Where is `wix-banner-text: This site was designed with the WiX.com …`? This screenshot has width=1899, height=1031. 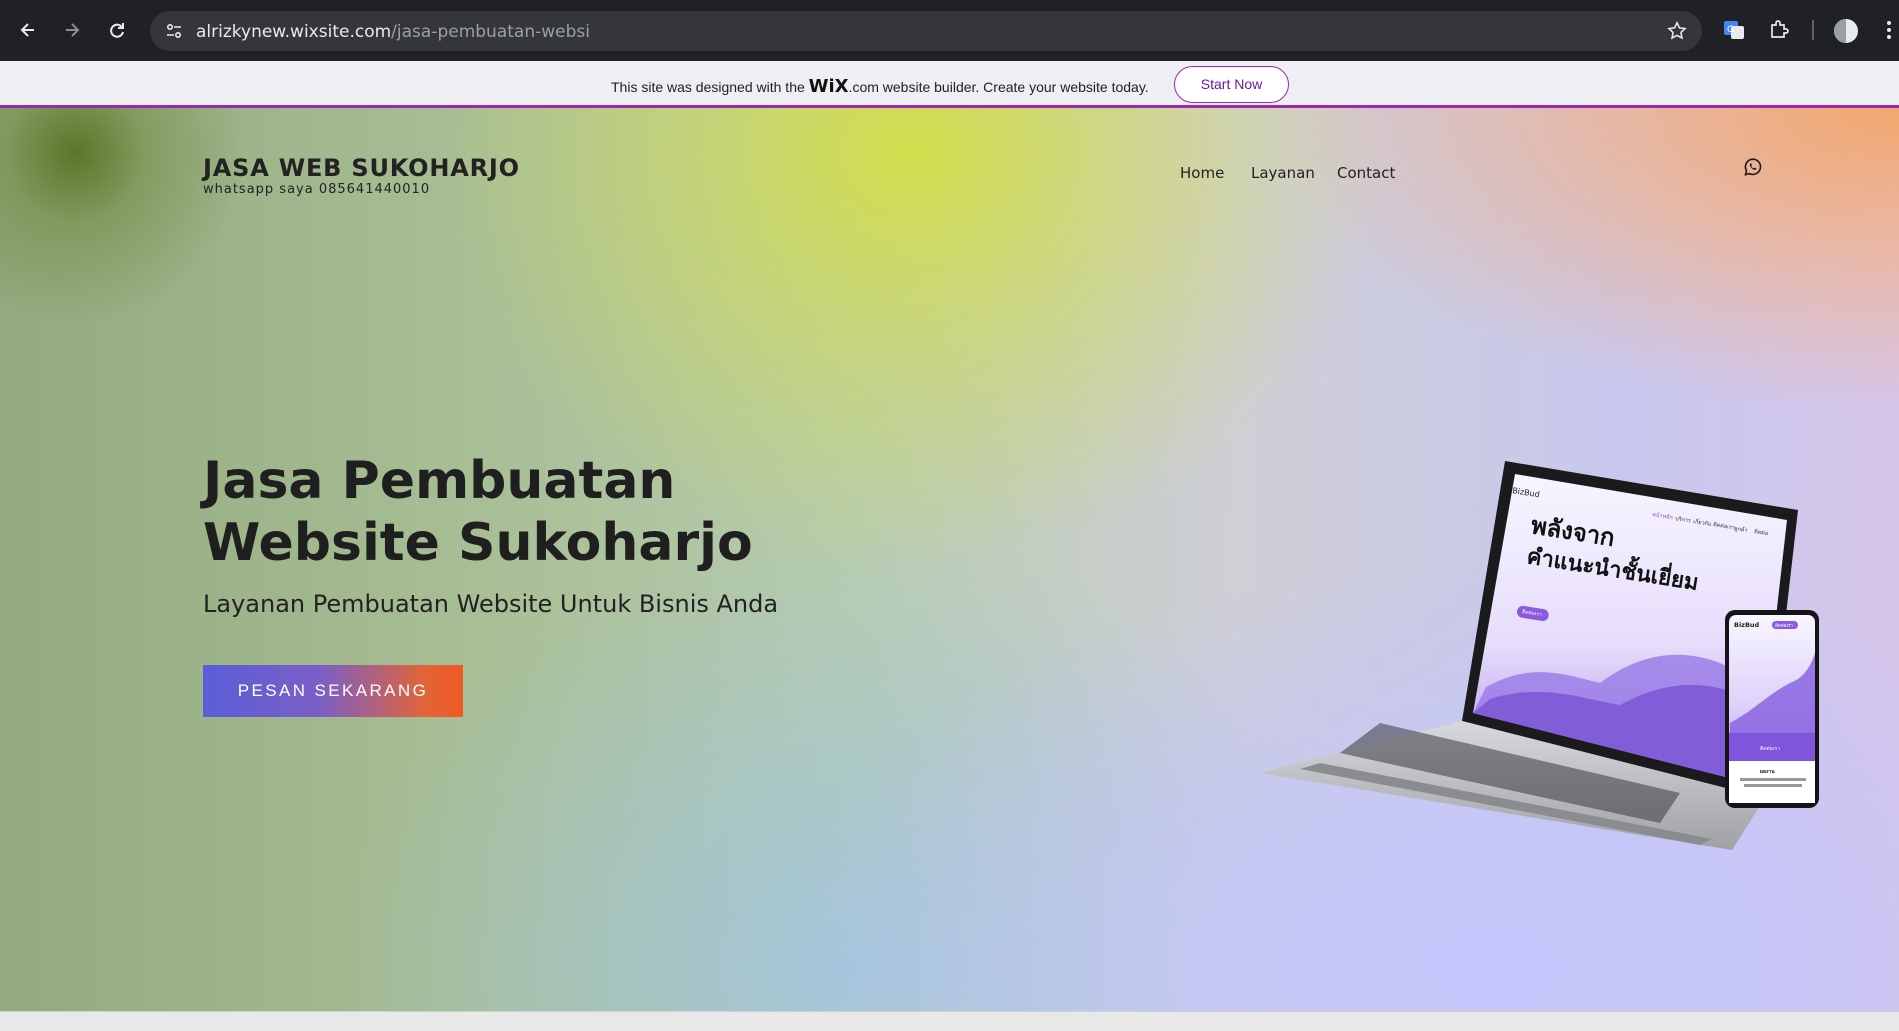
wix-banner-text: This site was designed with the WiX.com … is located at coordinates (880, 86).